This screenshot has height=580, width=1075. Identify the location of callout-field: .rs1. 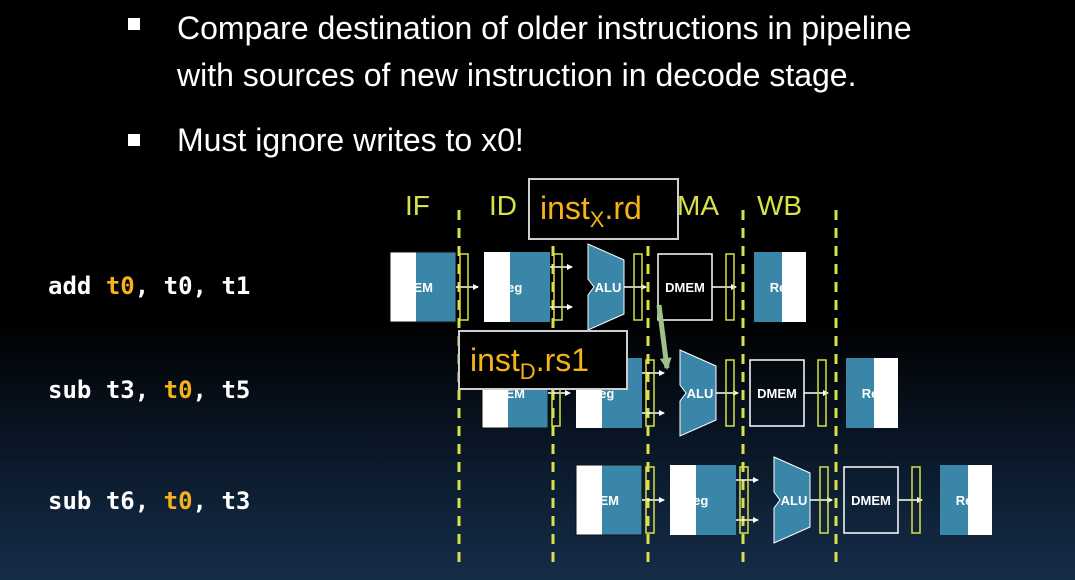
(562, 360).